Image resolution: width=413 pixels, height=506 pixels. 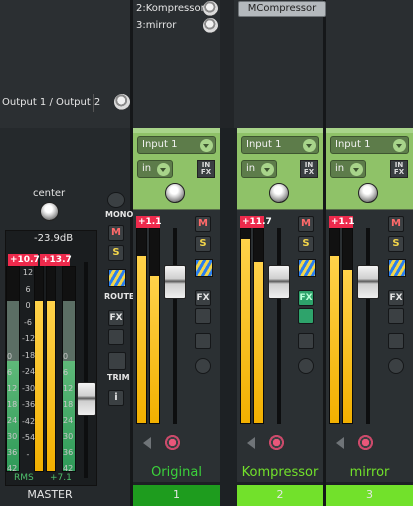 I want to click on track-name: Original, so click(x=176, y=472).